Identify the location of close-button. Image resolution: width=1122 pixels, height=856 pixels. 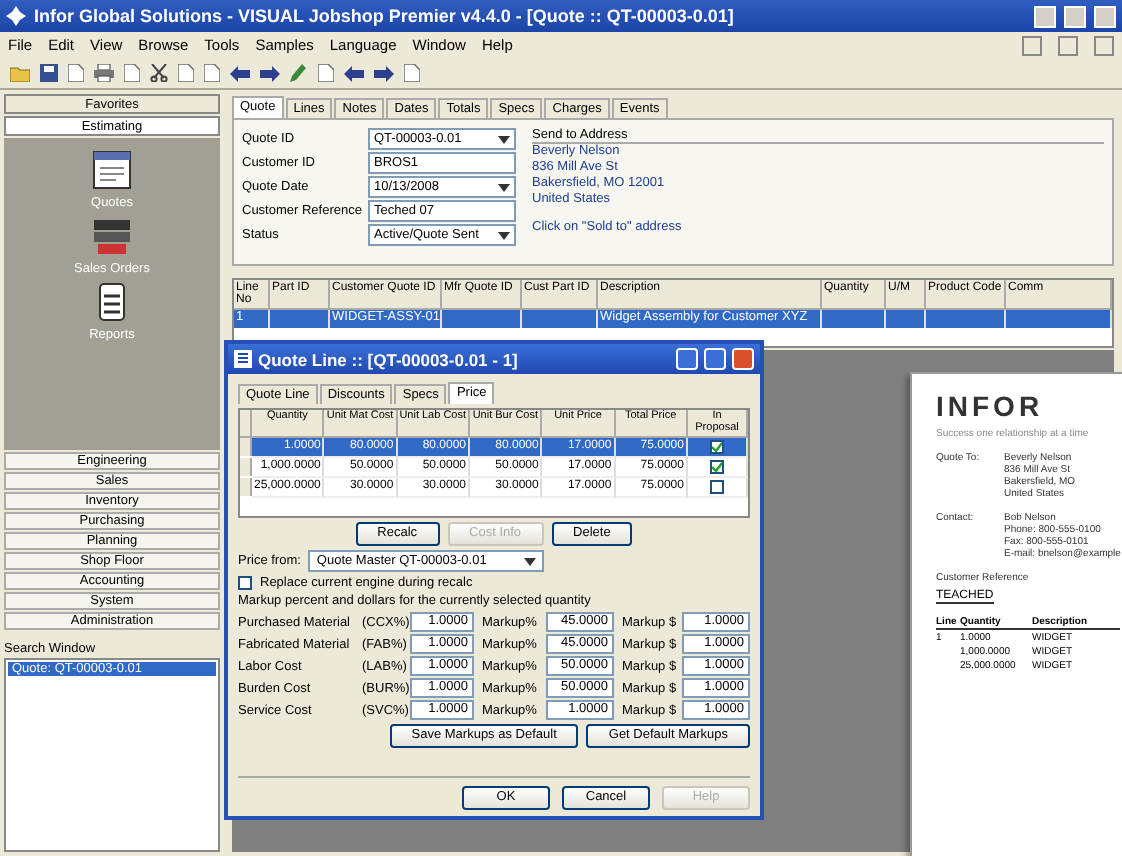
(1104, 45).